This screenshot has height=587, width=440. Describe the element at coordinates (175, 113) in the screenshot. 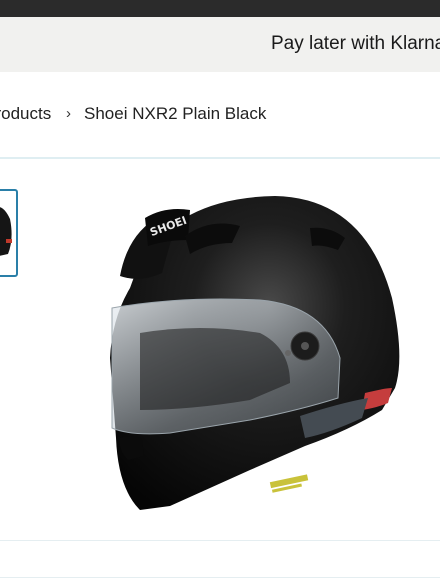

I see `breadcrumb-current: Shoei NXR2 Plain Black` at that location.